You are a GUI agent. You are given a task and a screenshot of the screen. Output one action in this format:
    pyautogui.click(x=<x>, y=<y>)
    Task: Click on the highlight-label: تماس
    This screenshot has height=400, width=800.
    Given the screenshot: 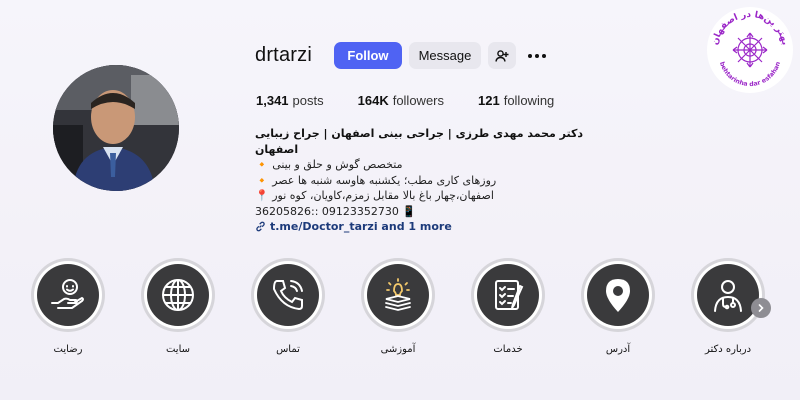 What is the action you would take?
    pyautogui.click(x=288, y=349)
    